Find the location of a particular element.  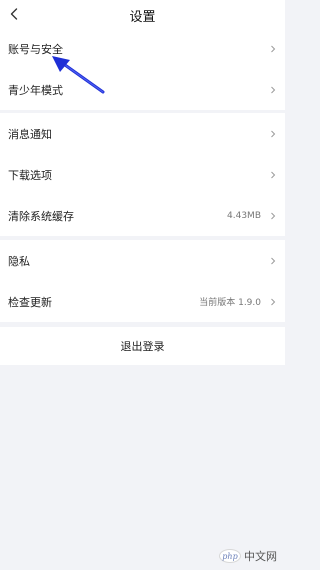

settings-item-label: 消息通知 is located at coordinates (30, 134).